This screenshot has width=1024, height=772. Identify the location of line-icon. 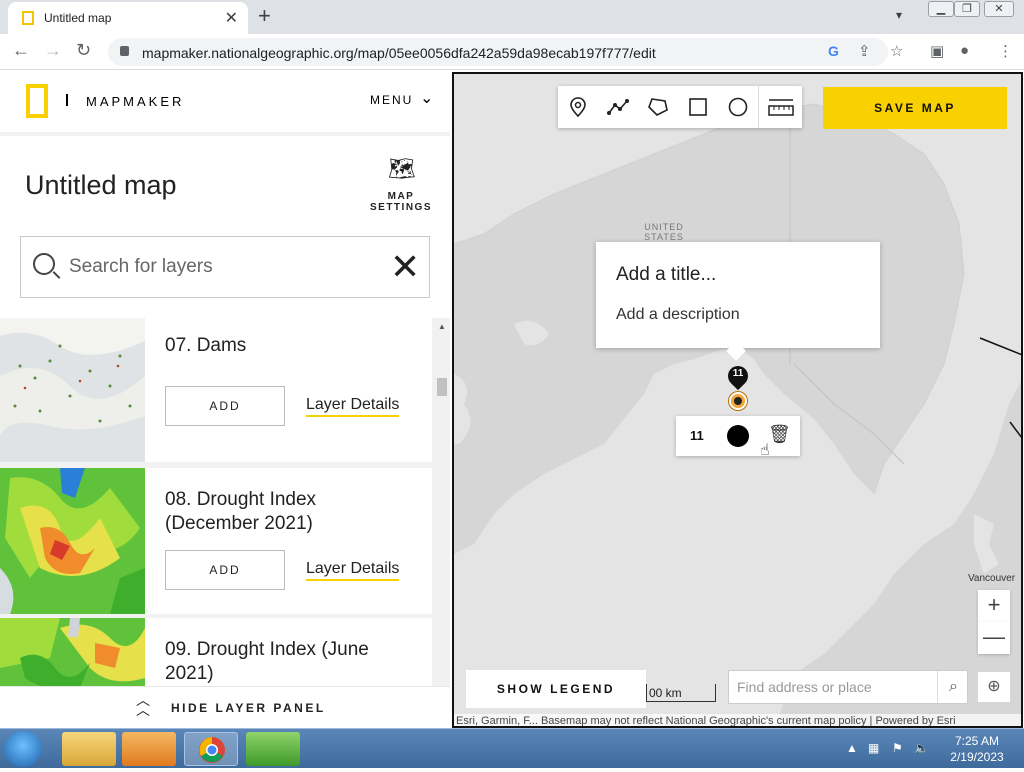
(618, 107).